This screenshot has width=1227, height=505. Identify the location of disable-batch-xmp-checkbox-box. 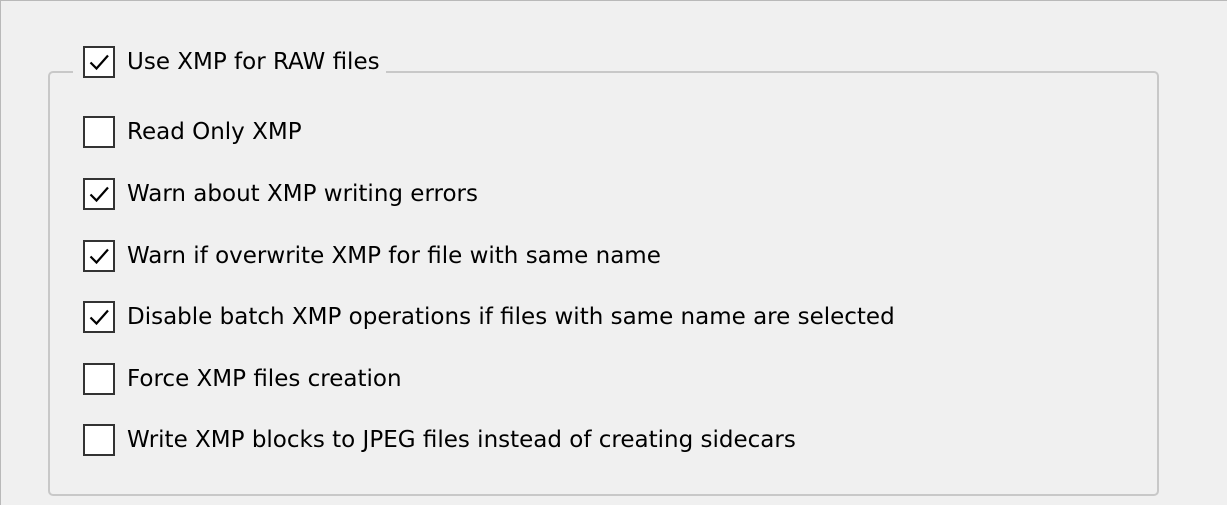
(99, 317).